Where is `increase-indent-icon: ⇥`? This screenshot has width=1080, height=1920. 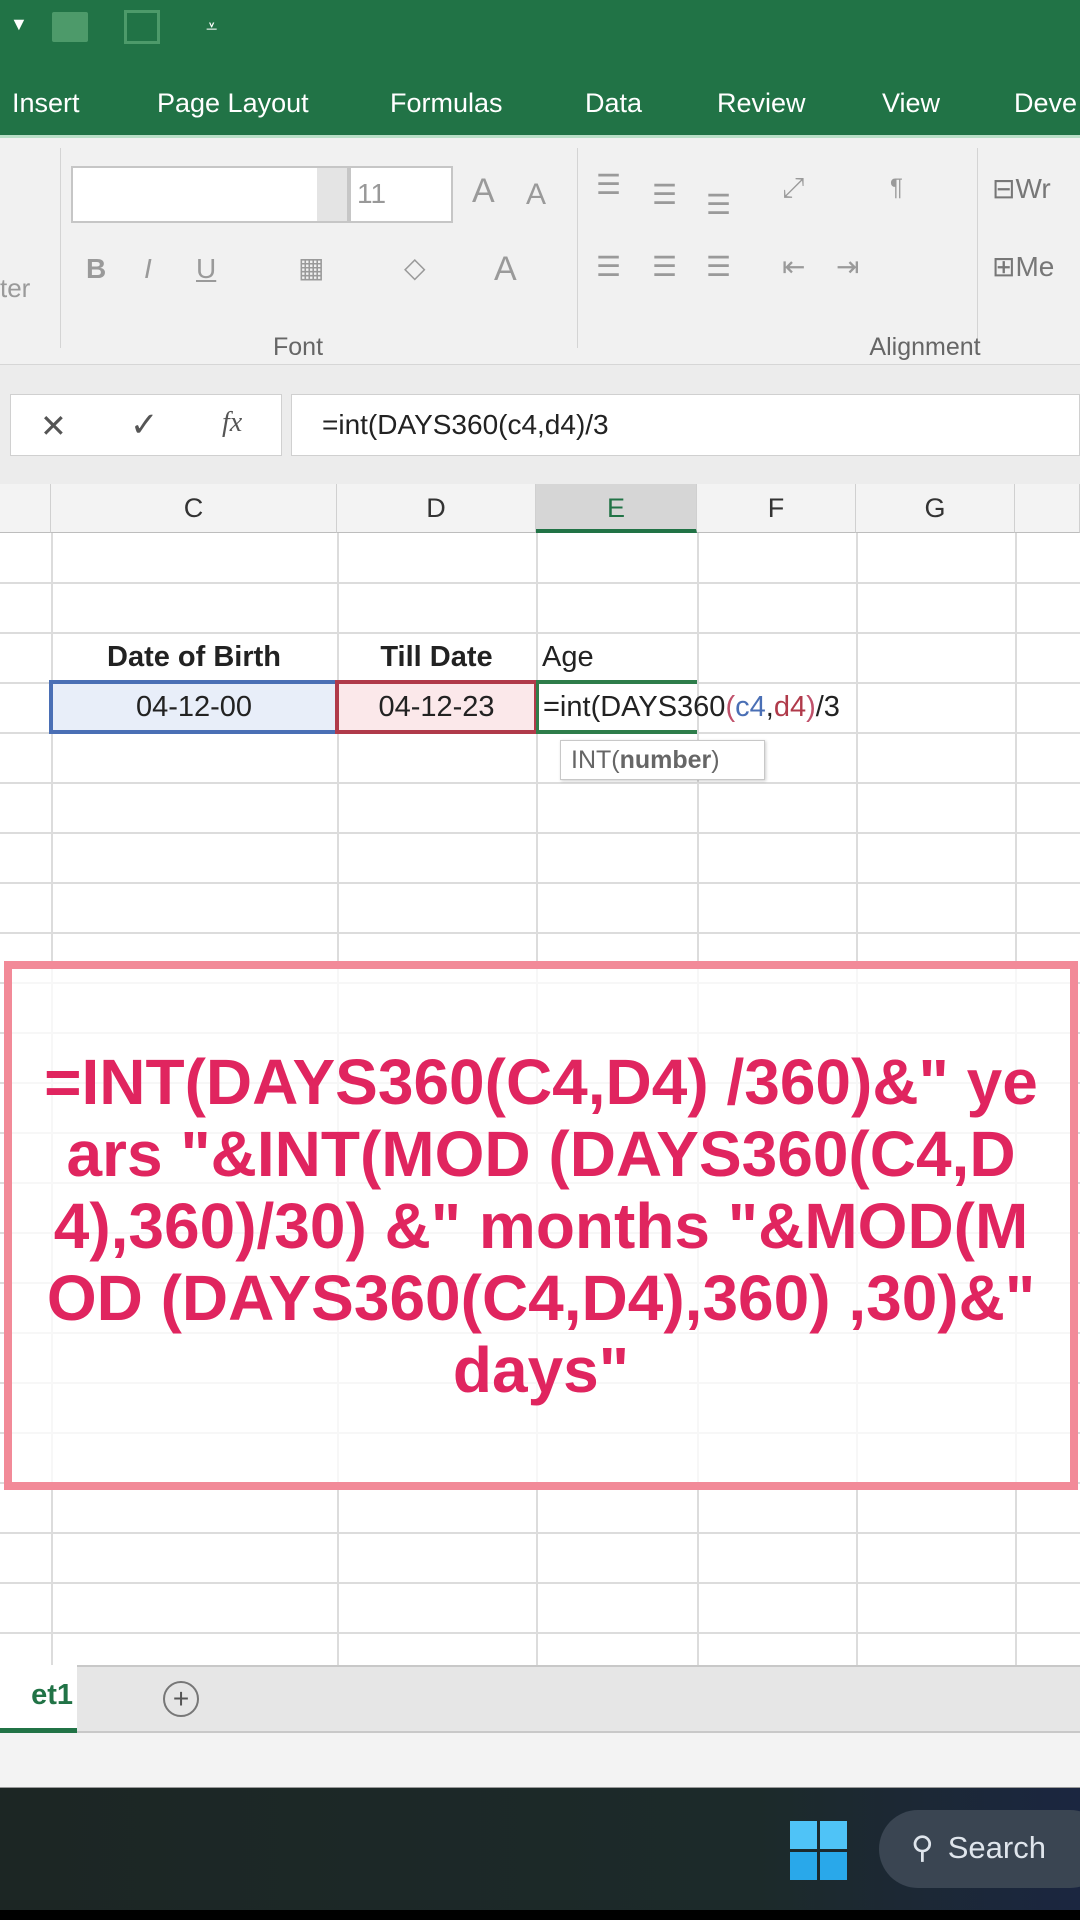 increase-indent-icon: ⇥ is located at coordinates (847, 266).